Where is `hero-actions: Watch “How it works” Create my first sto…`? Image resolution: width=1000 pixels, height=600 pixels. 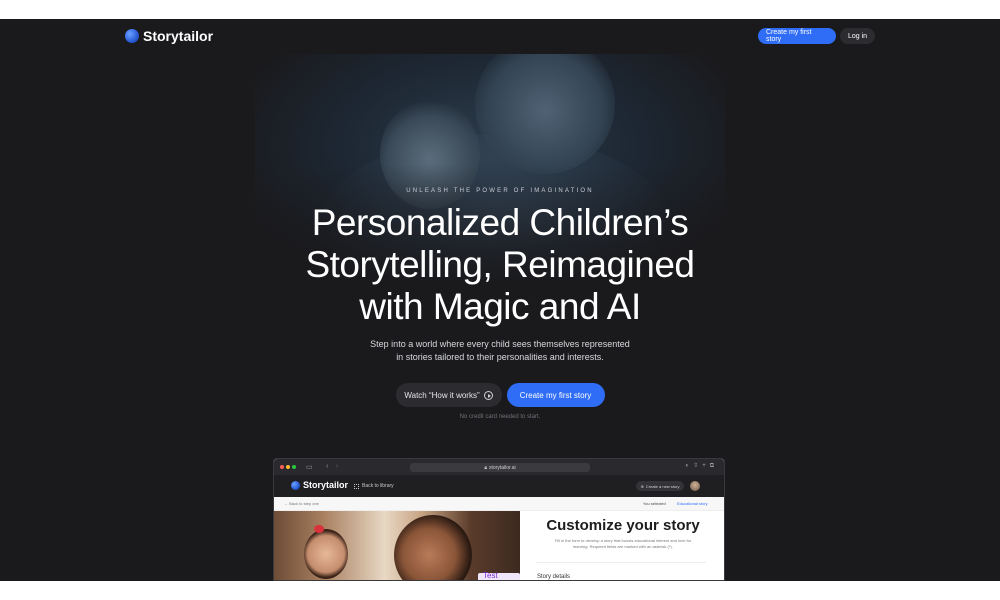
hero-actions: Watch “How it works” Create my first sto… is located at coordinates (500, 395).